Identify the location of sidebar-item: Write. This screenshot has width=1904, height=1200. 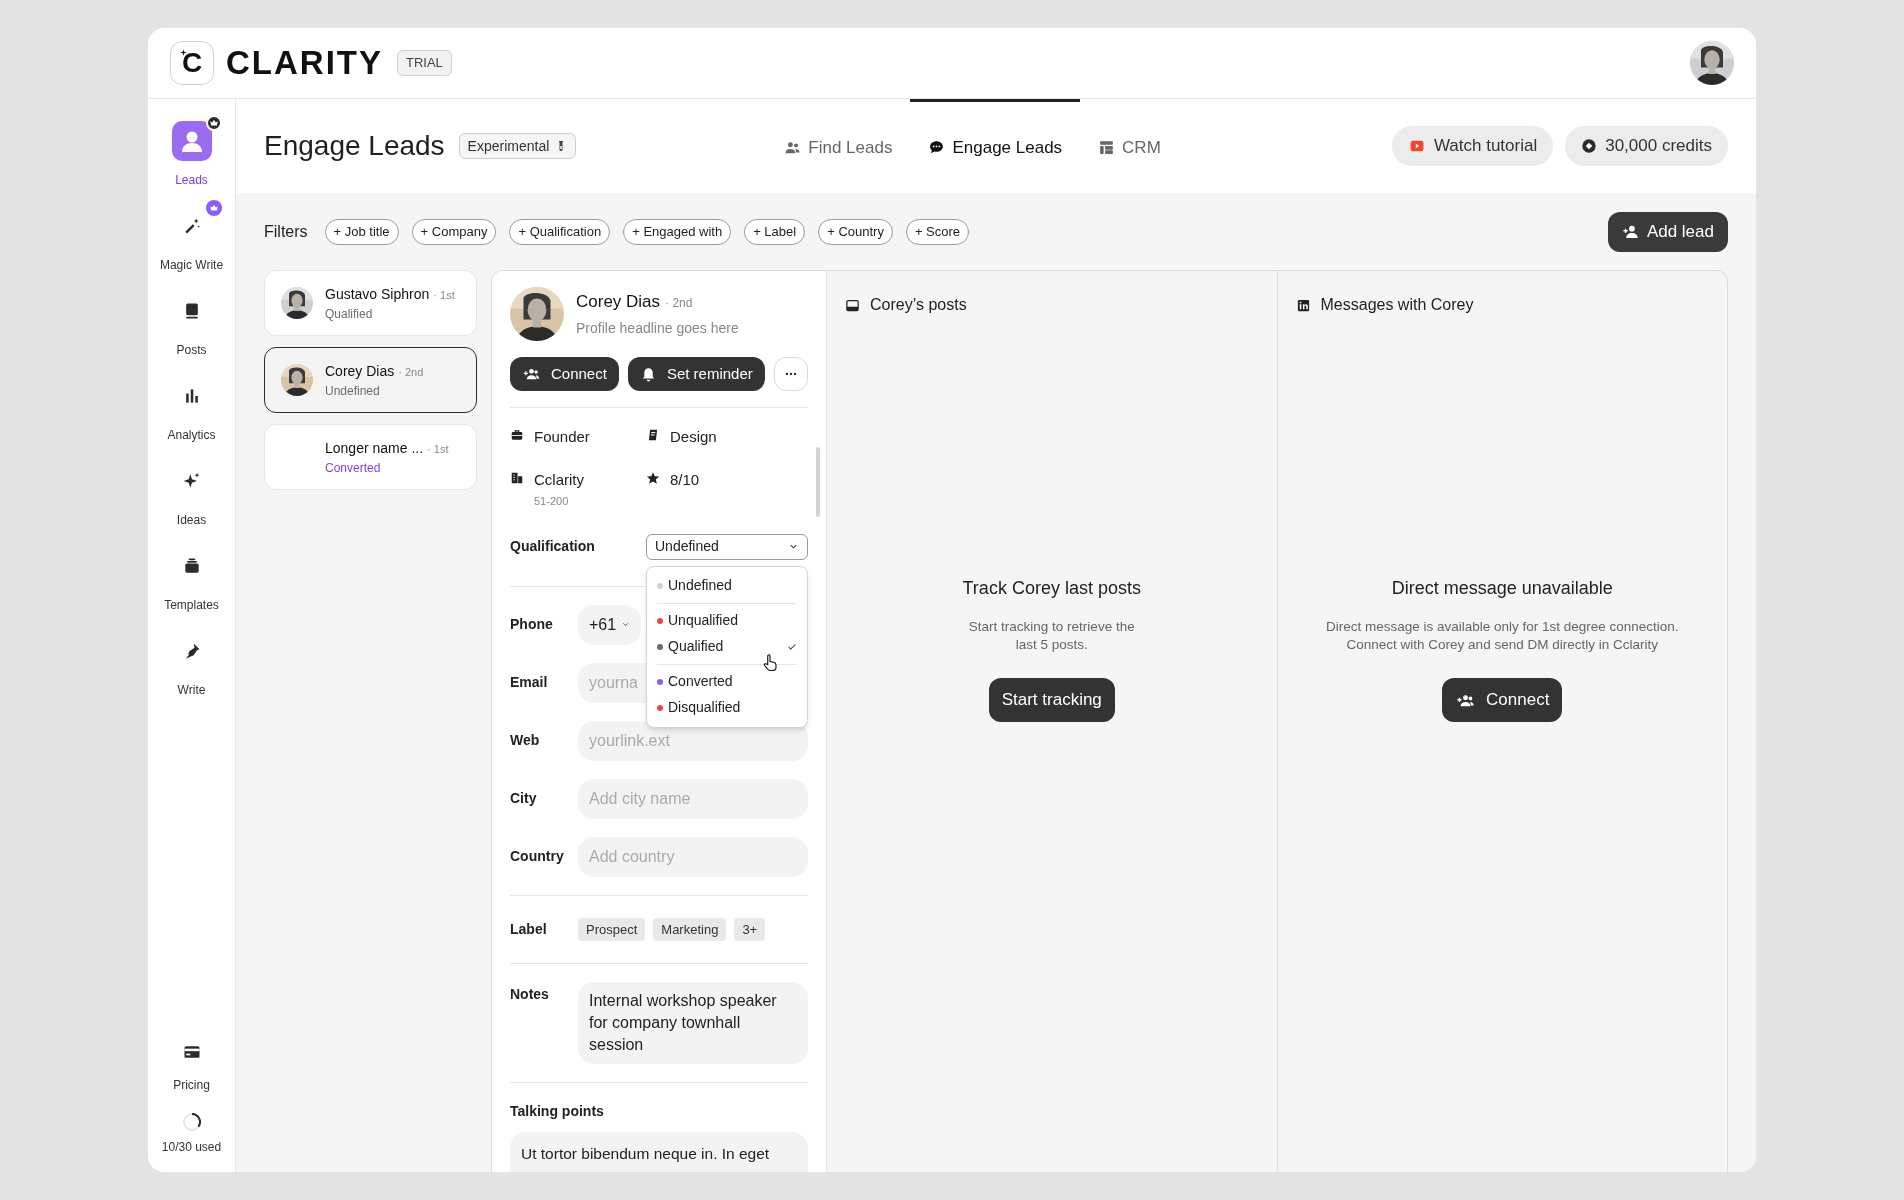
(191, 667).